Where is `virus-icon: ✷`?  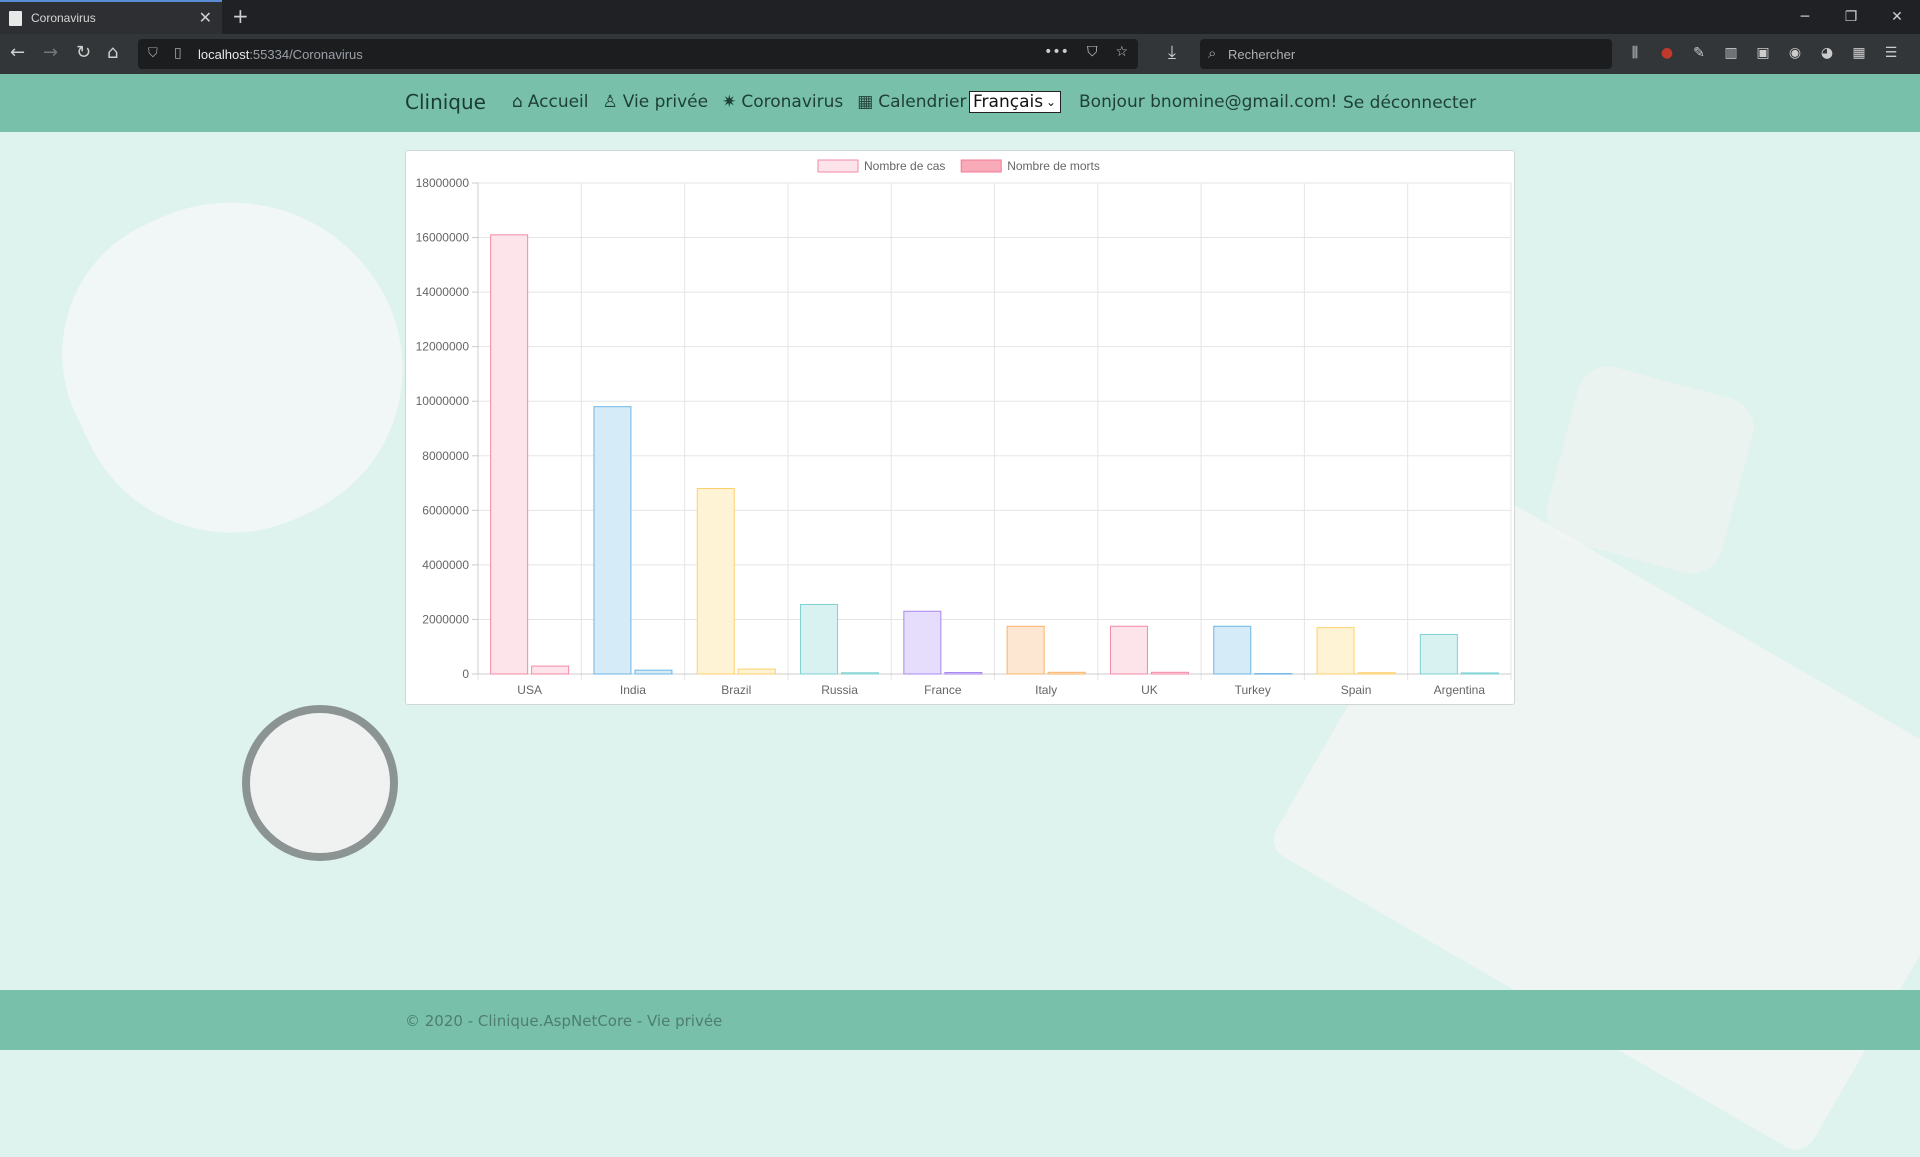 virus-icon: ✷ is located at coordinates (729, 102).